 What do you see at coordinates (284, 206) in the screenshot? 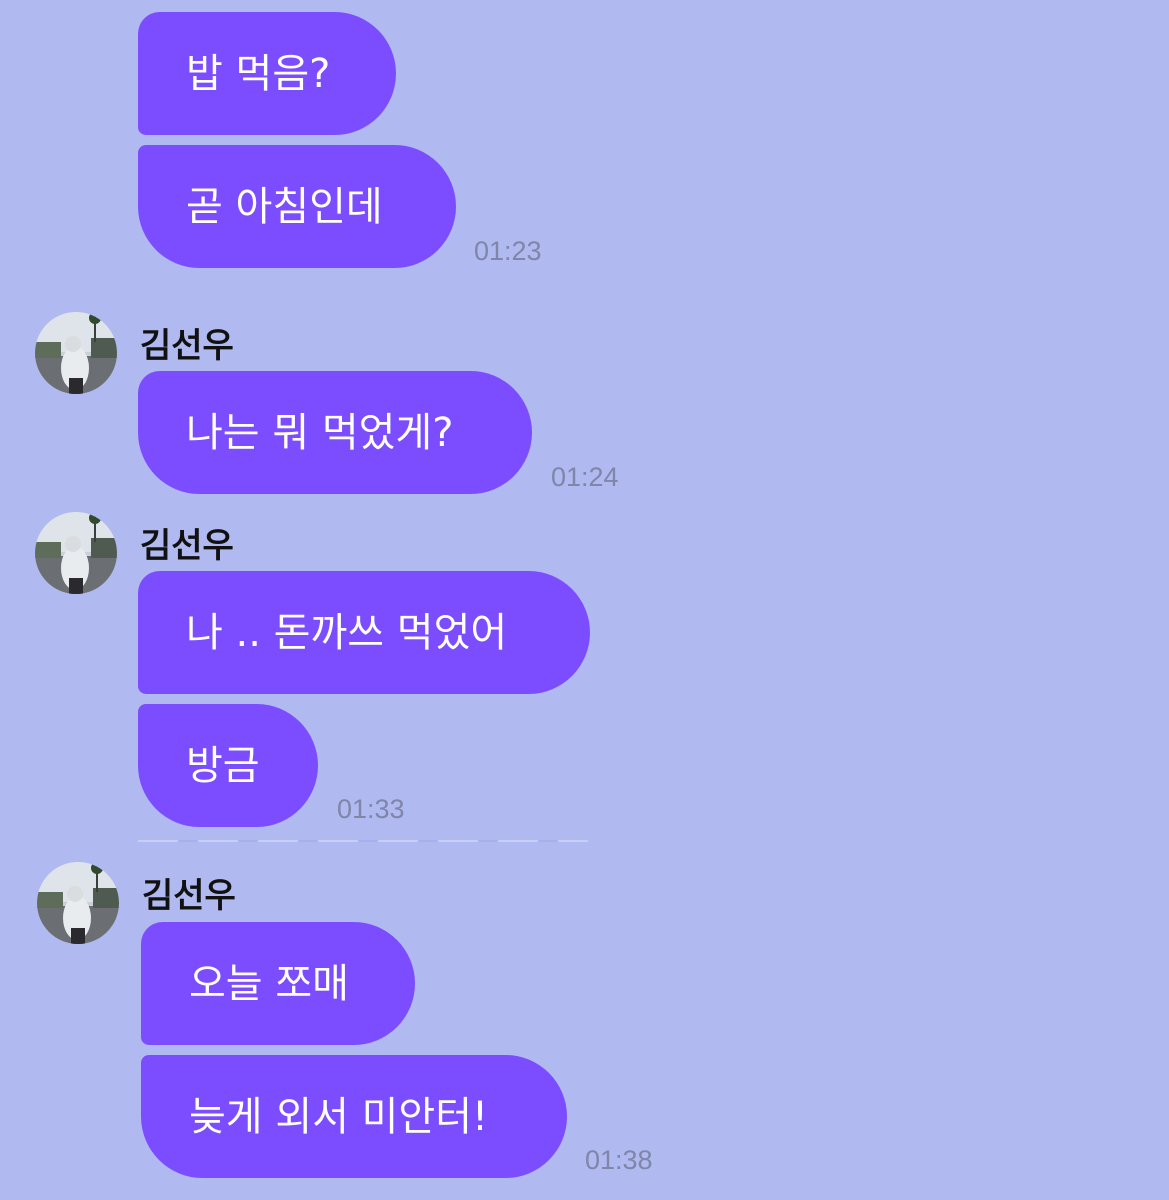
I see `message-text: 곧 아침인데` at bounding box center [284, 206].